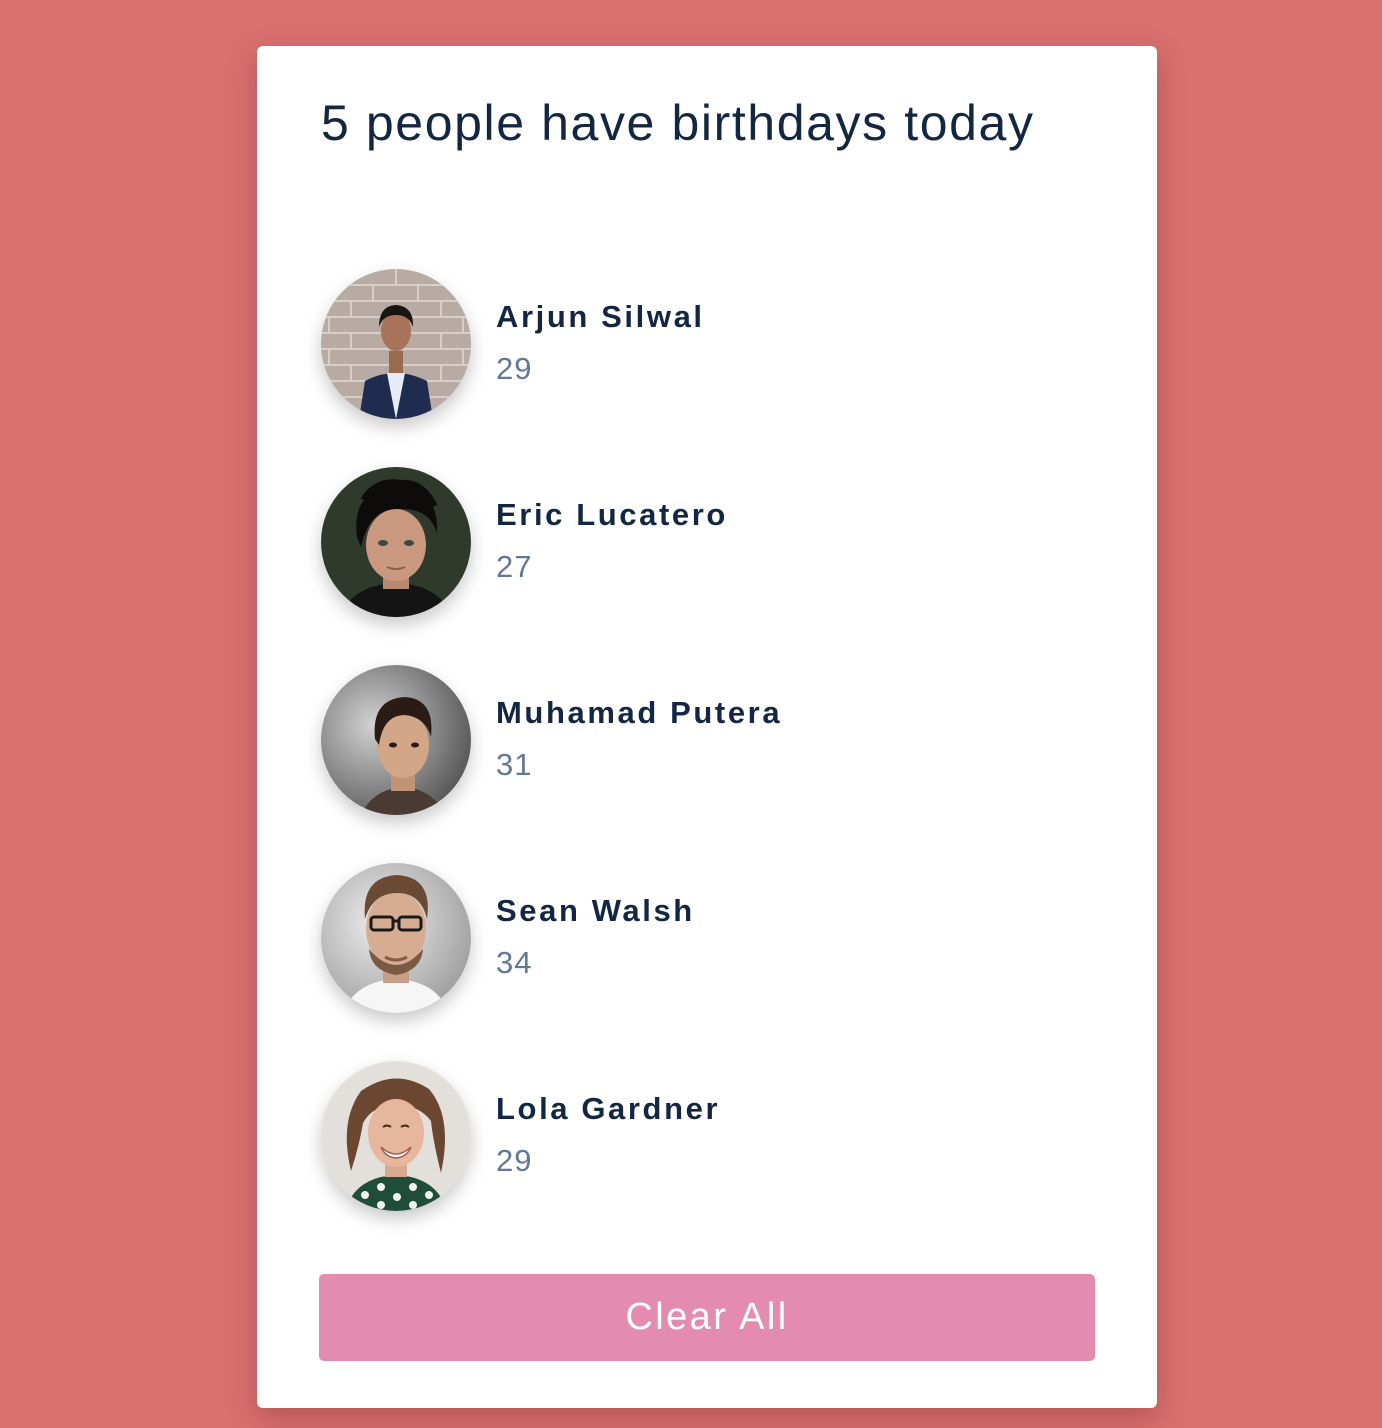 The width and height of the screenshot is (1382, 1428). What do you see at coordinates (671, 938) in the screenshot?
I see `list-item: Sean Walsh 34` at bounding box center [671, 938].